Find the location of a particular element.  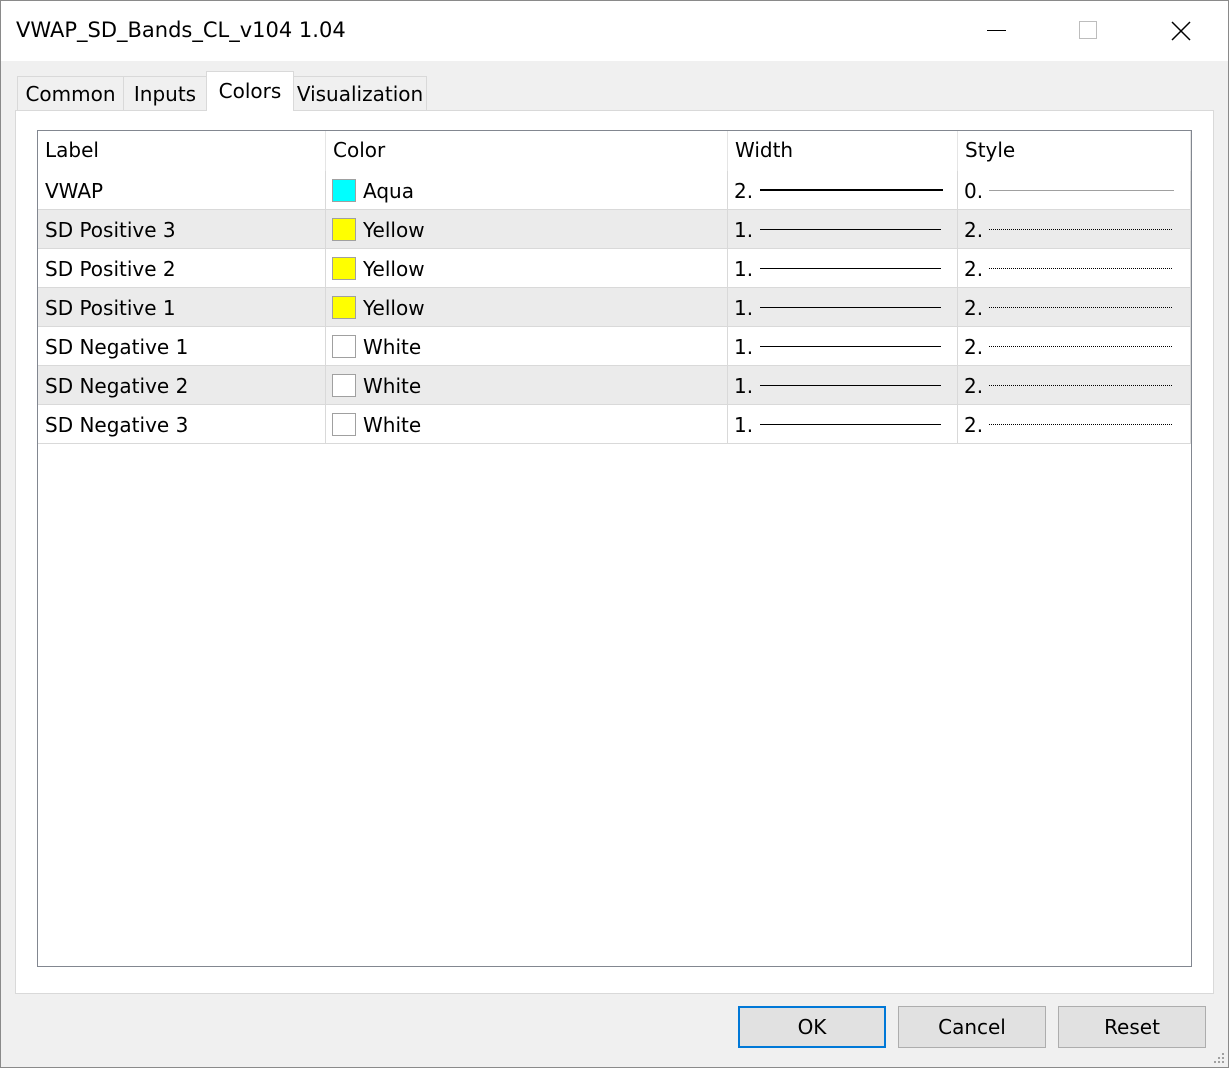

row-label: SD Negative 1 is located at coordinates (117, 347).